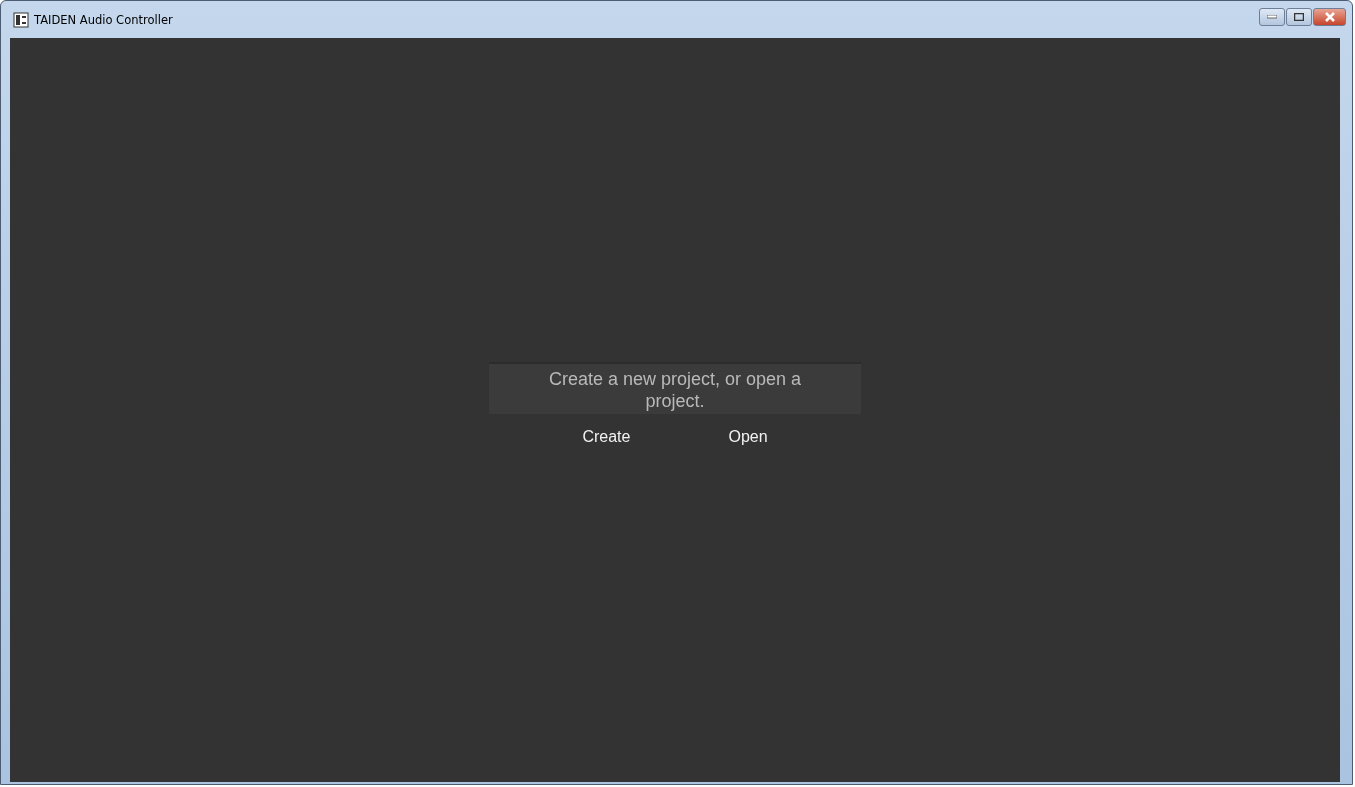 This screenshot has height=787, width=1355. I want to click on maximize-button, so click(1299, 16).